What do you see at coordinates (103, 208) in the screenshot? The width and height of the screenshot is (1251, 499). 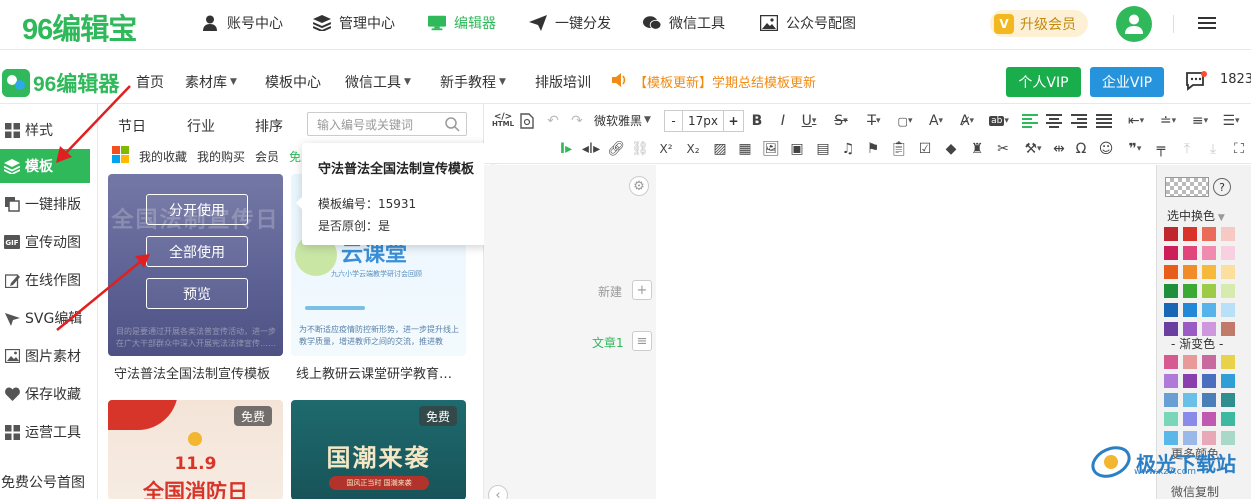 I see `red-annotation-arrows` at bounding box center [103, 208].